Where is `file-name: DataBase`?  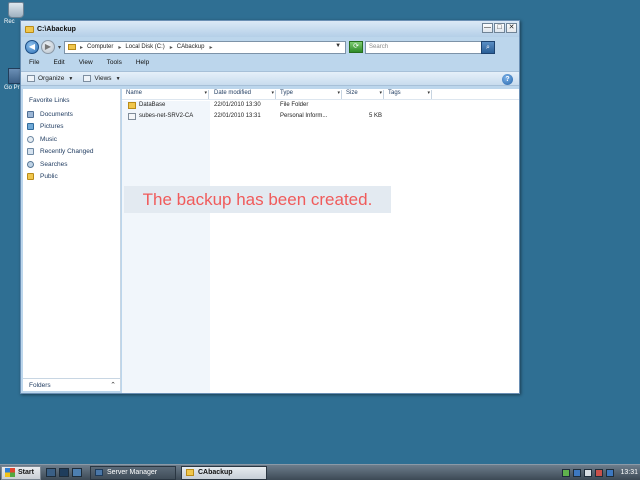 file-name: DataBase is located at coordinates (152, 105).